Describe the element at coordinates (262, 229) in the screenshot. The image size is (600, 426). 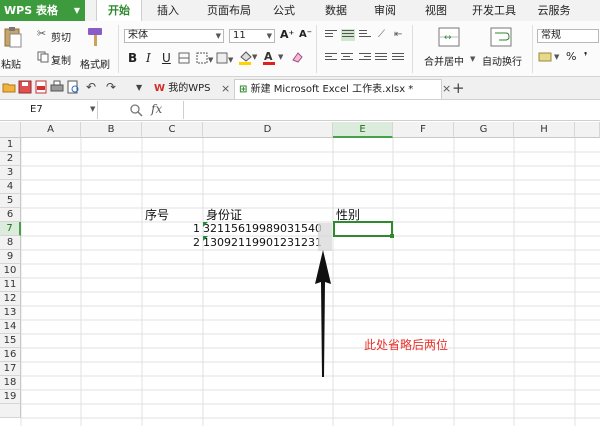
I see `cell-d7: 321156199890315400` at that location.